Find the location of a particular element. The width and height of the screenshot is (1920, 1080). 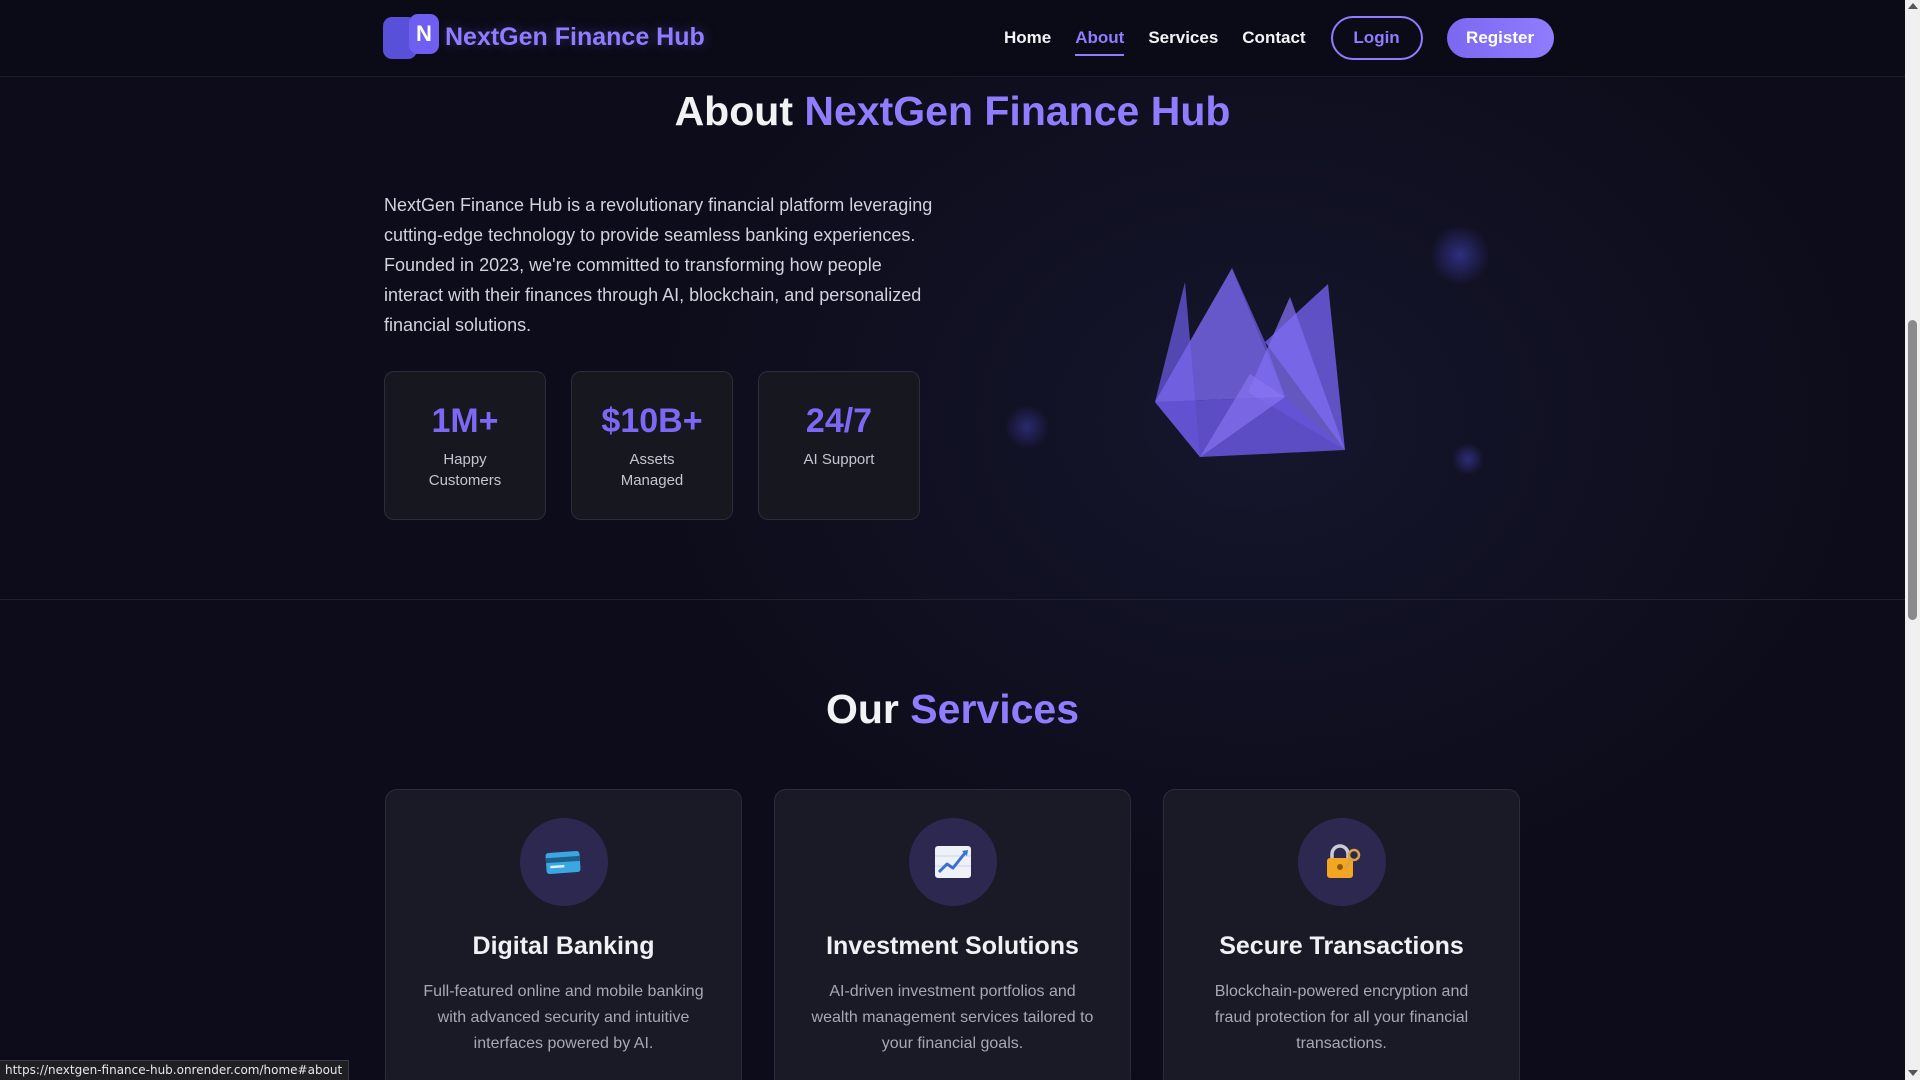

section-divider is located at coordinates (952, 599).